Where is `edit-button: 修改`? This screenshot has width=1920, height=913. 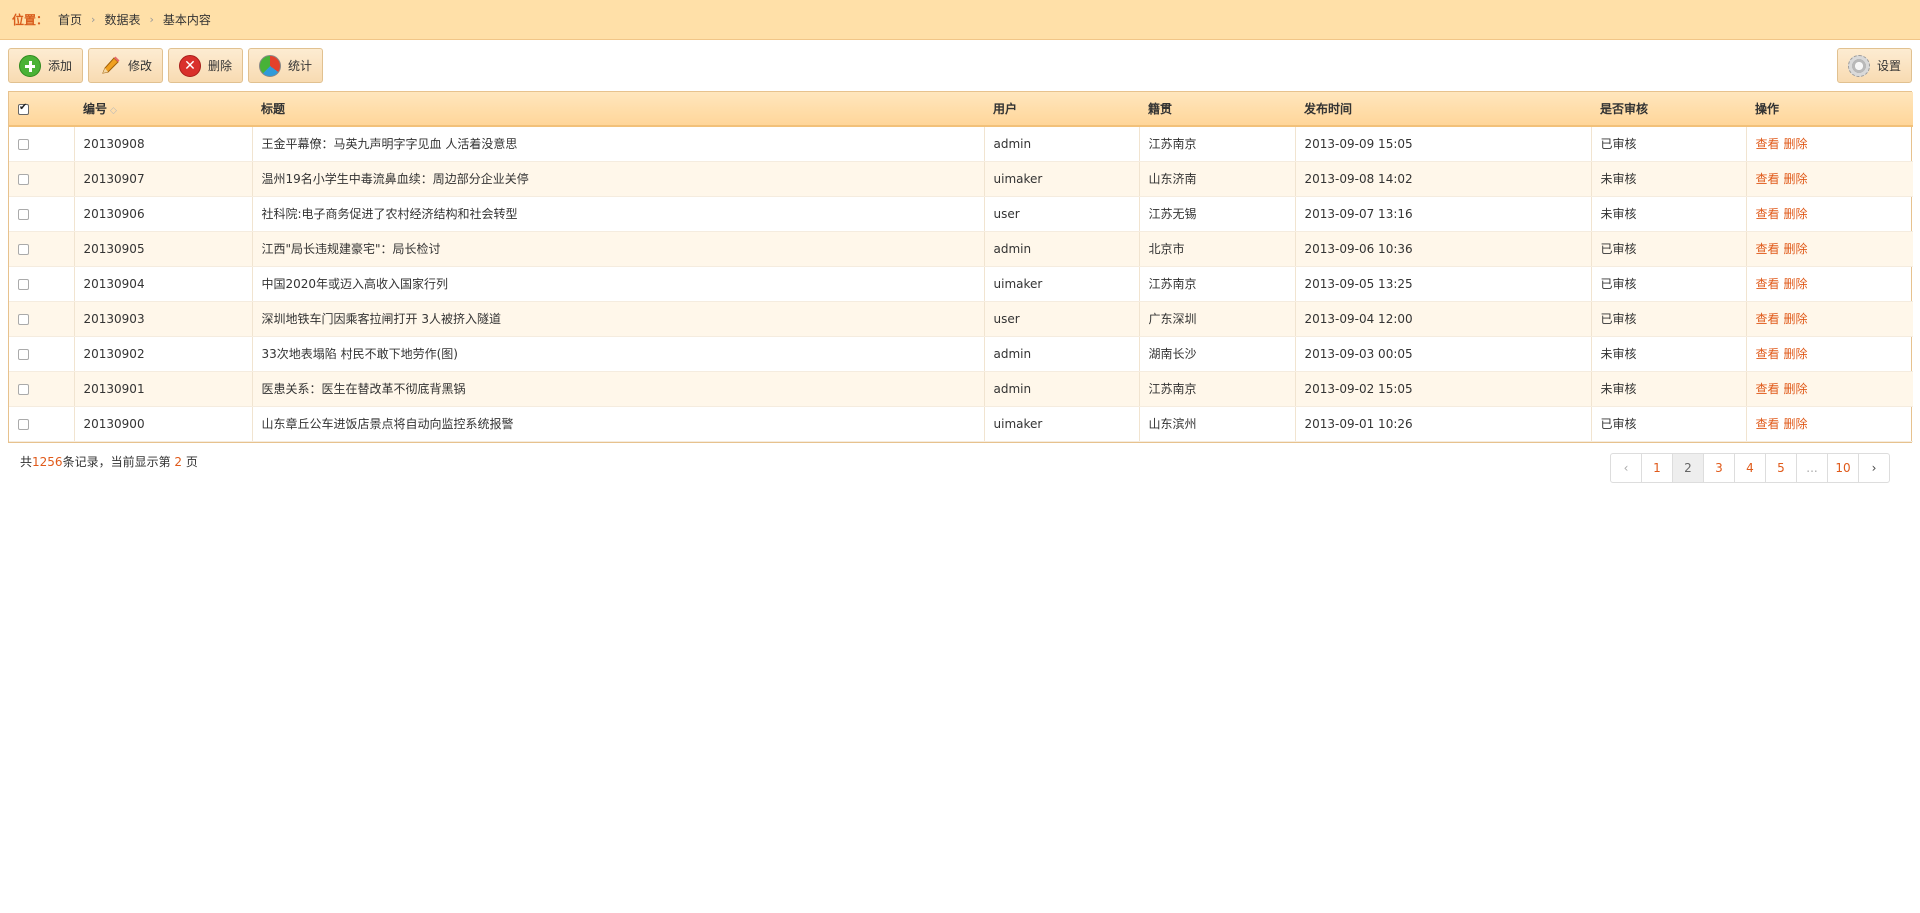 edit-button: 修改 is located at coordinates (125, 65).